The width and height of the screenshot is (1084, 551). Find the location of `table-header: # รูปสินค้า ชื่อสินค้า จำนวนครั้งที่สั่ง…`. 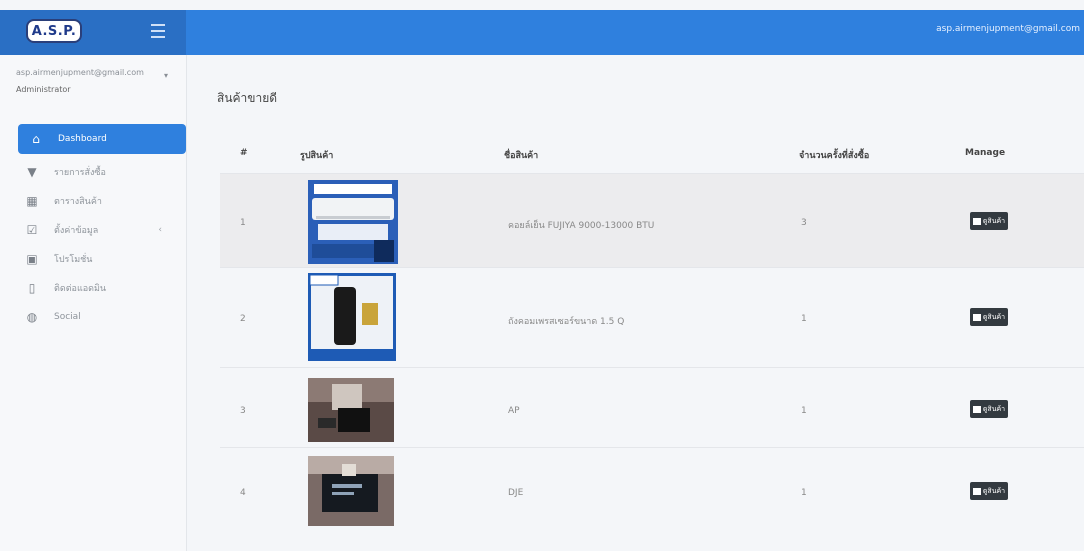

table-header: # รูปสินค้า ชื่อสินค้า จำนวนครั้งที่สั่ง… is located at coordinates (644, 150).